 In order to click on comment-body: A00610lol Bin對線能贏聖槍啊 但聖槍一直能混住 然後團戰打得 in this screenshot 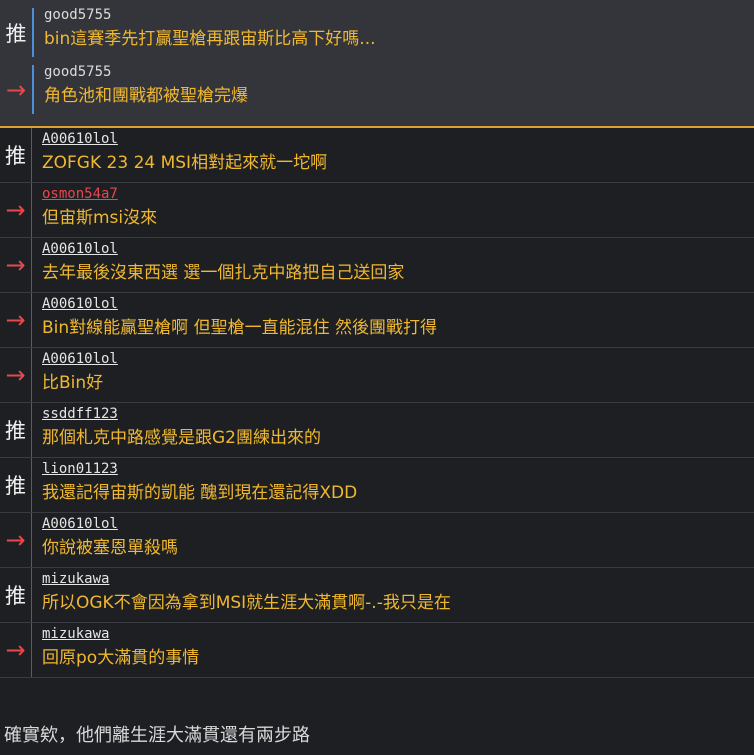, I will do `click(234, 320)`.